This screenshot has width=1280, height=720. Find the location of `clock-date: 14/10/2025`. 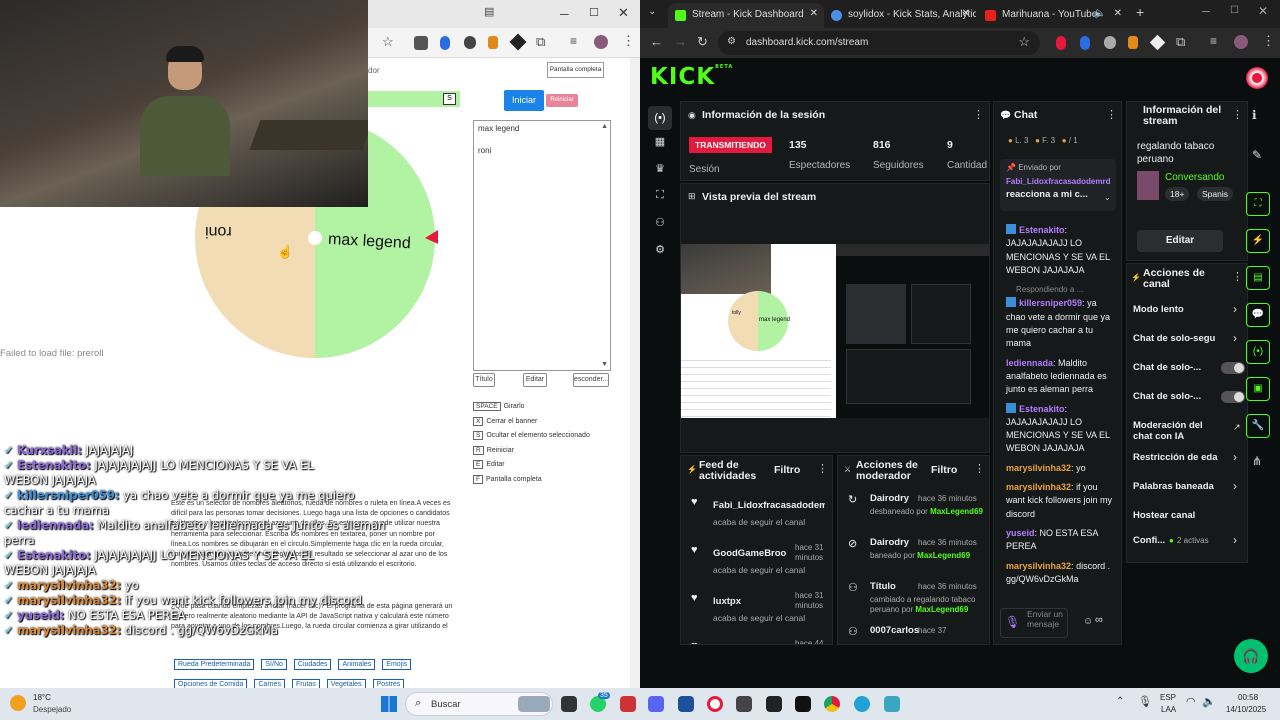

clock-date: 14/10/2025 is located at coordinates (1246, 709).